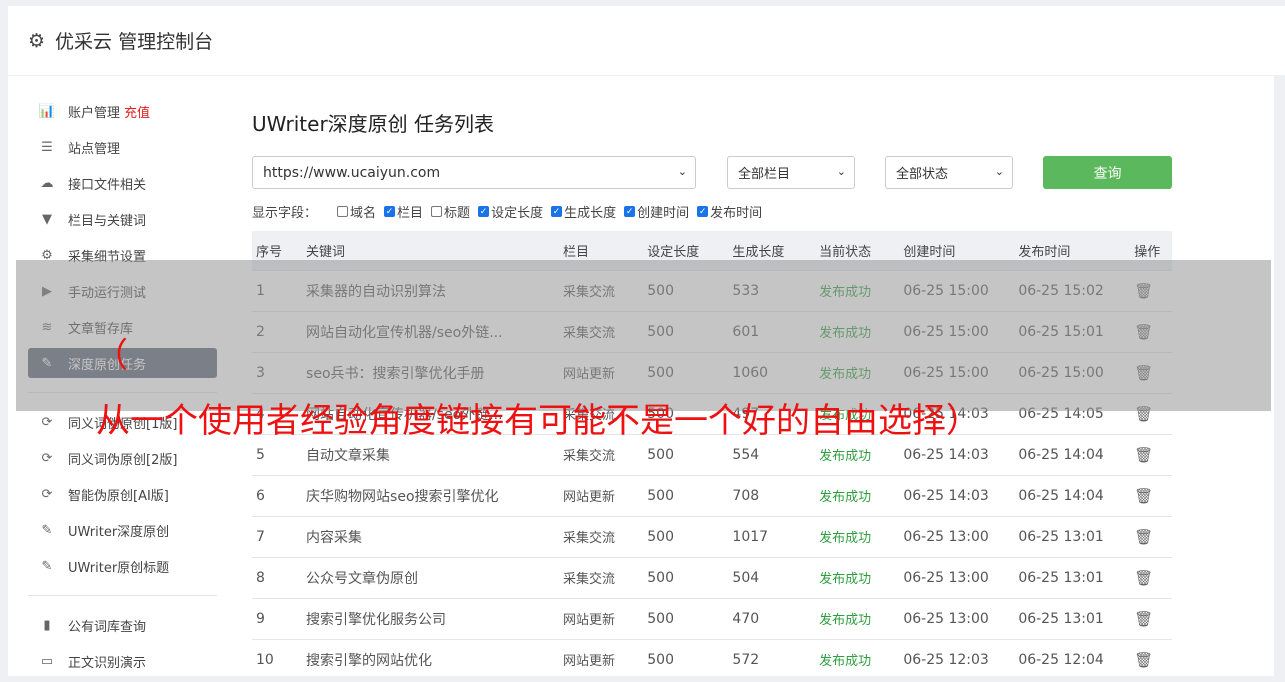  I want to click on query-button: 查询, so click(1107, 172).